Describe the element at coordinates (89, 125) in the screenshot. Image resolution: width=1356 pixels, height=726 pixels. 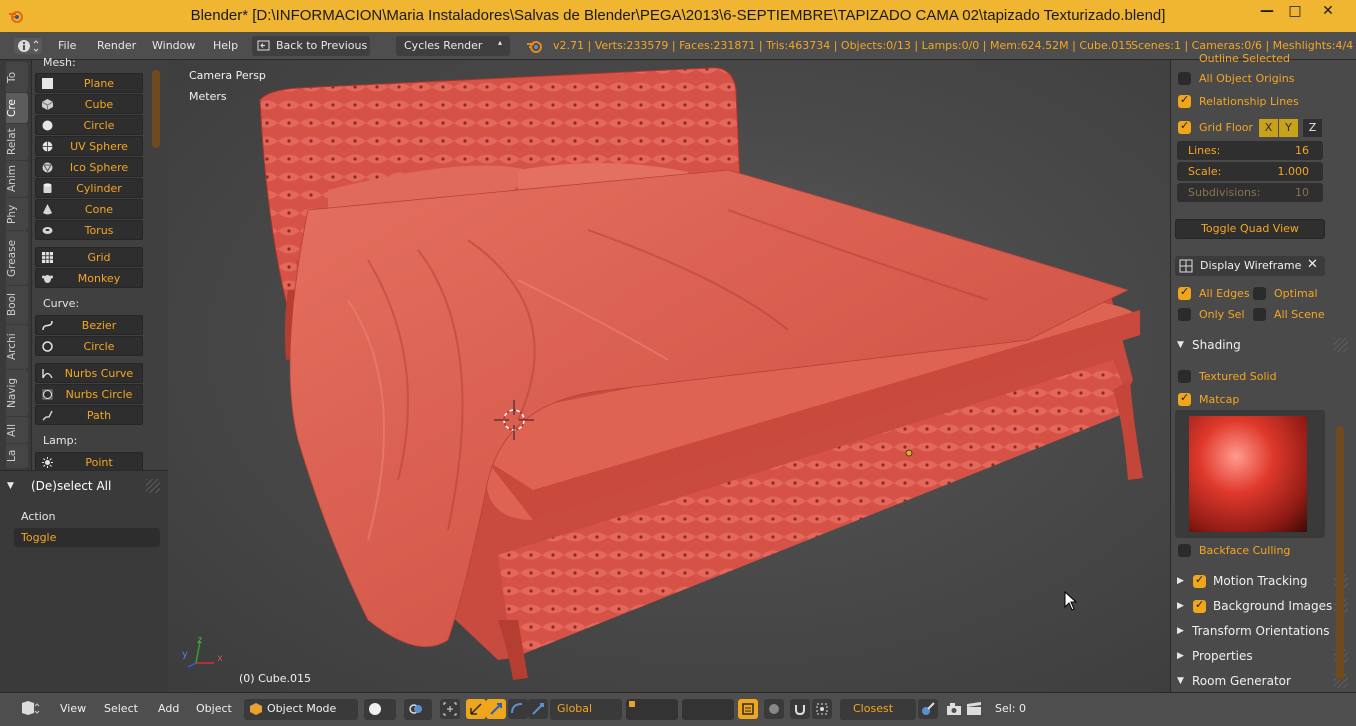
I see `add-circle-button: Circle` at that location.